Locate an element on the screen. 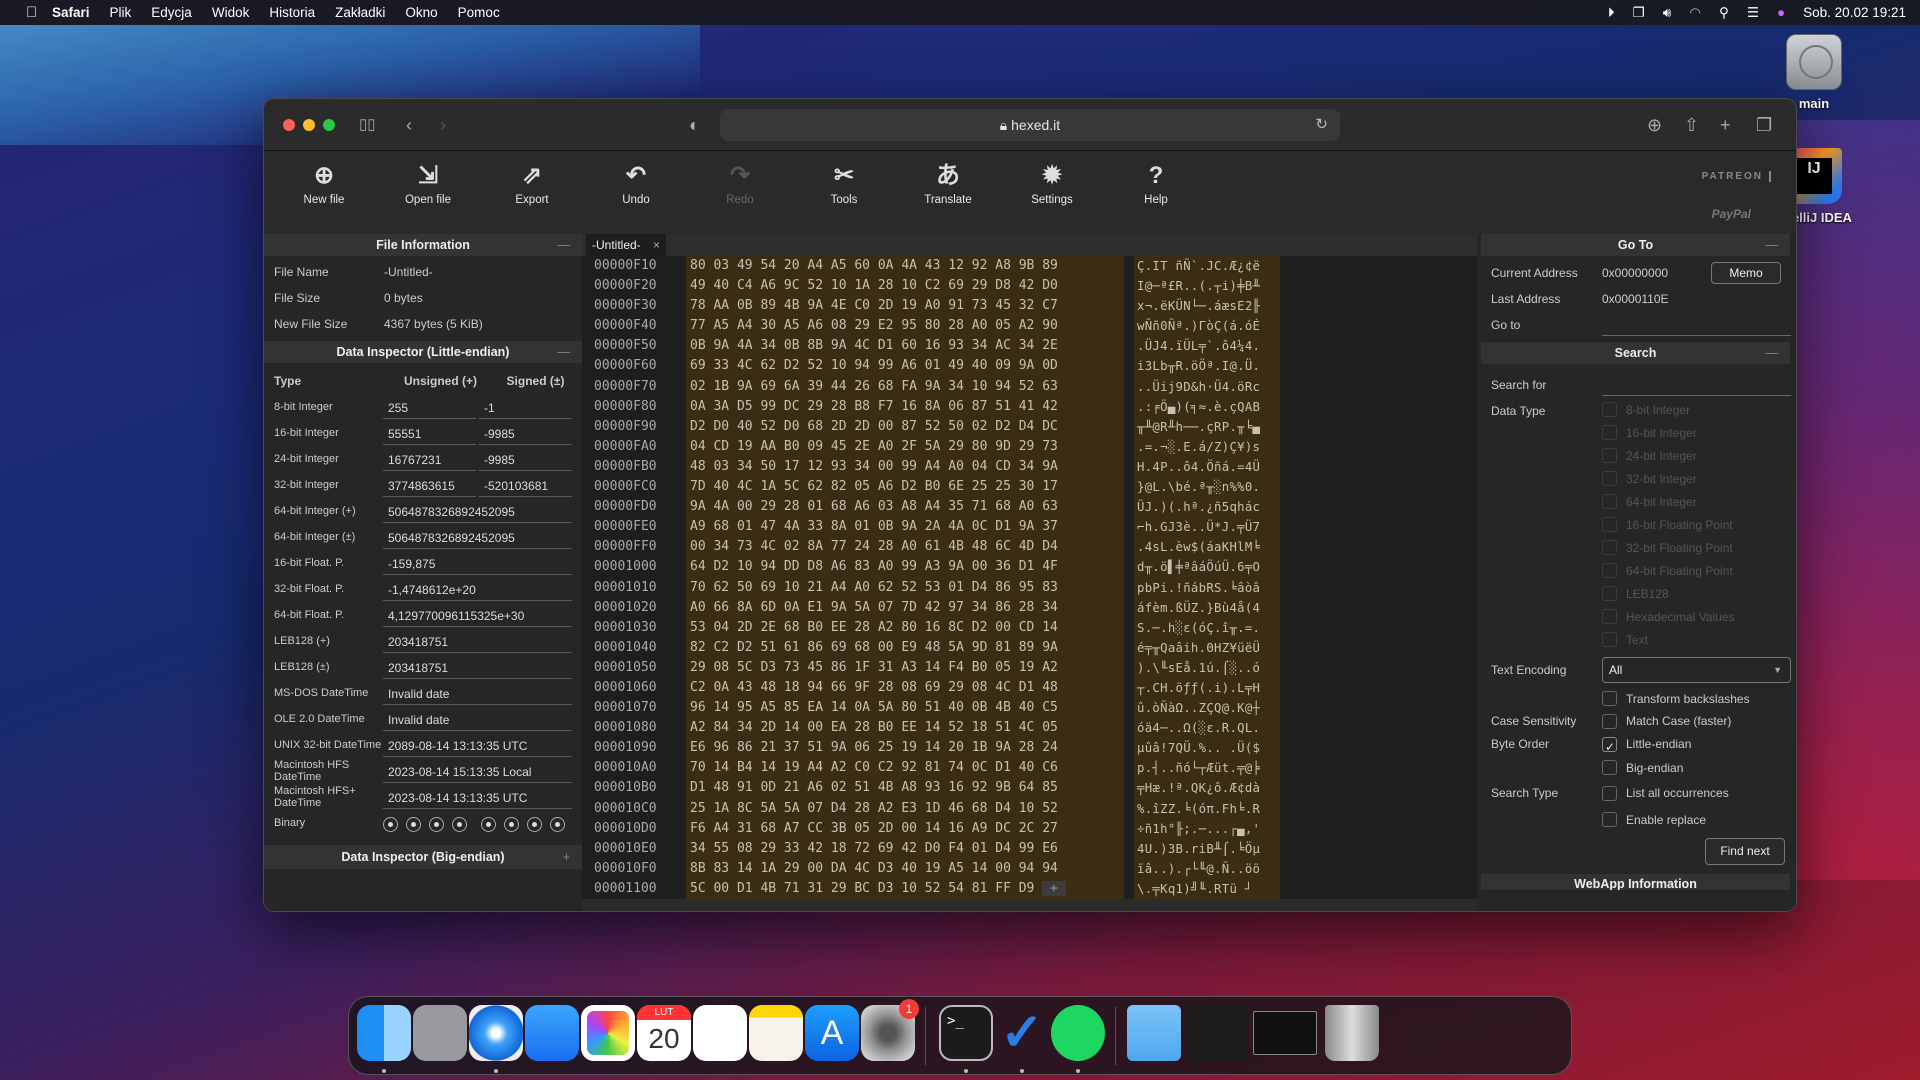 The image size is (1920, 1080). ascii-row: I@─ª£R..(.┬i)╪B╨ is located at coordinates (1207, 286).